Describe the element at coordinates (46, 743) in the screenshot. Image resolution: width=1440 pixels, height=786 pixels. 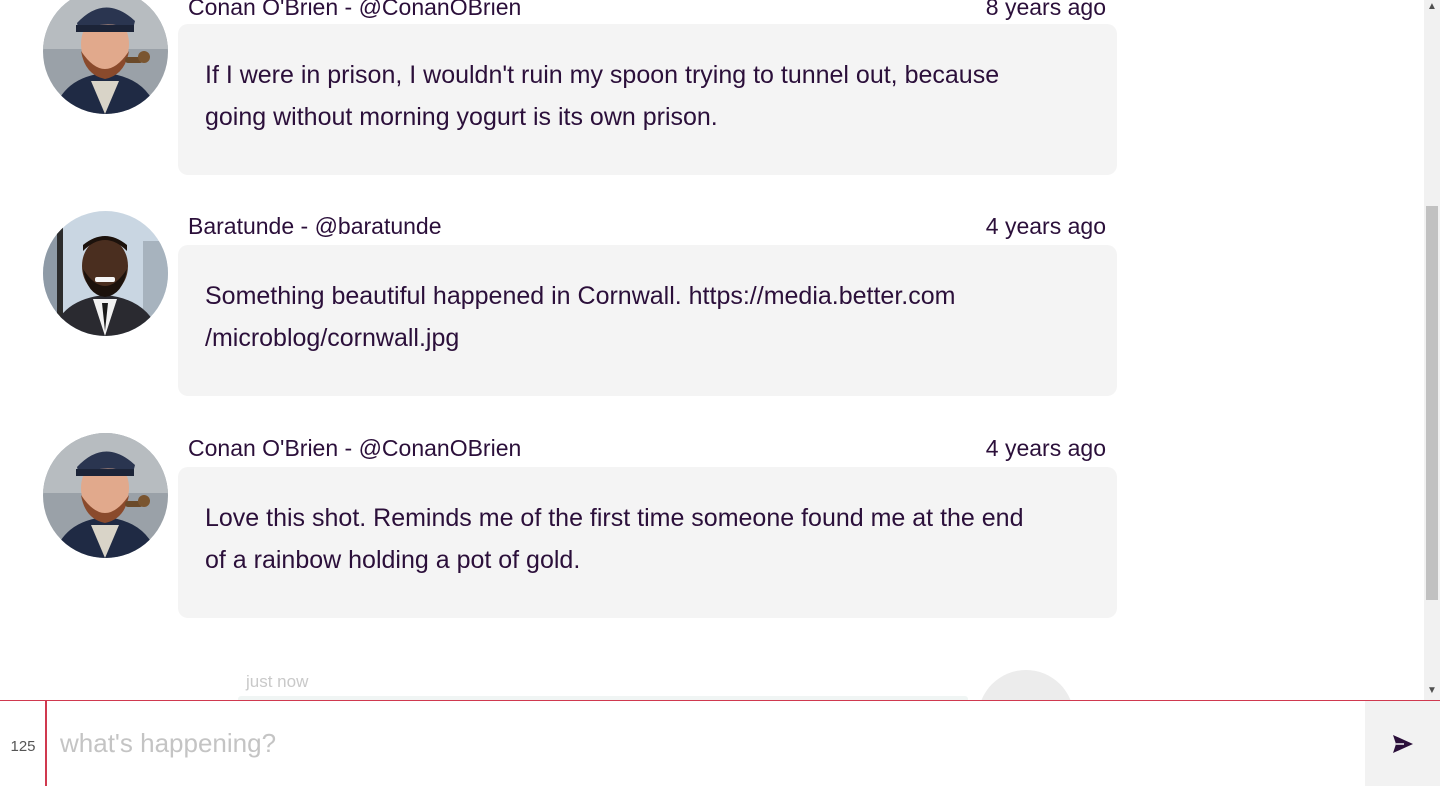
I see `composer-divider` at that location.